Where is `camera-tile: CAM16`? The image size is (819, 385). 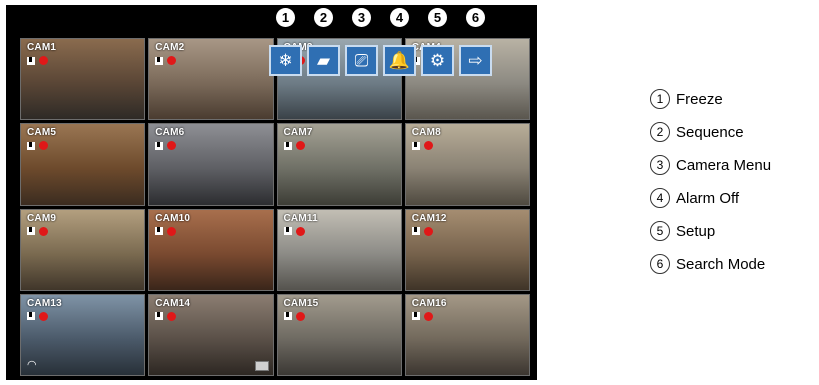 camera-tile: CAM16 is located at coordinates (467, 334).